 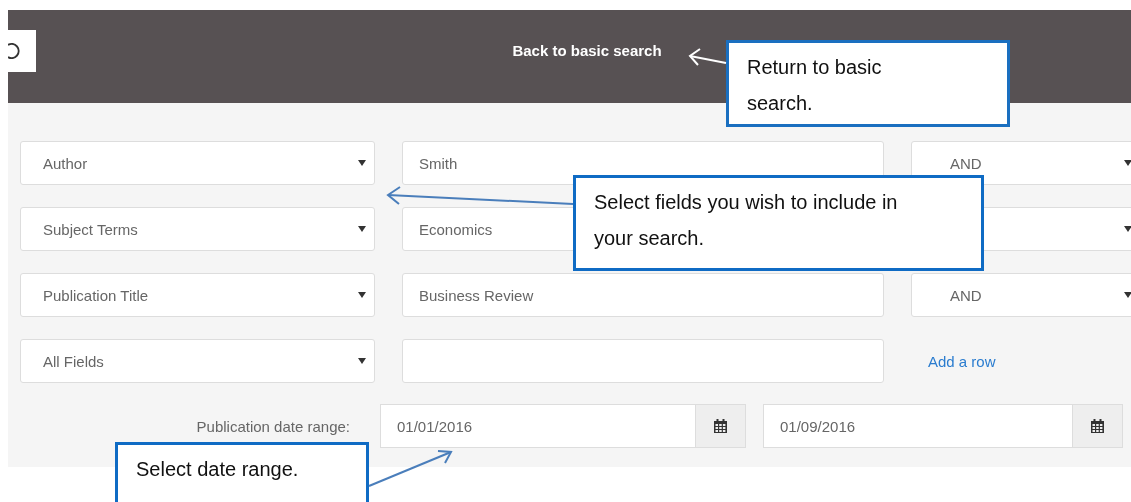 I want to click on add-row-link: Add a row, so click(x=962, y=361).